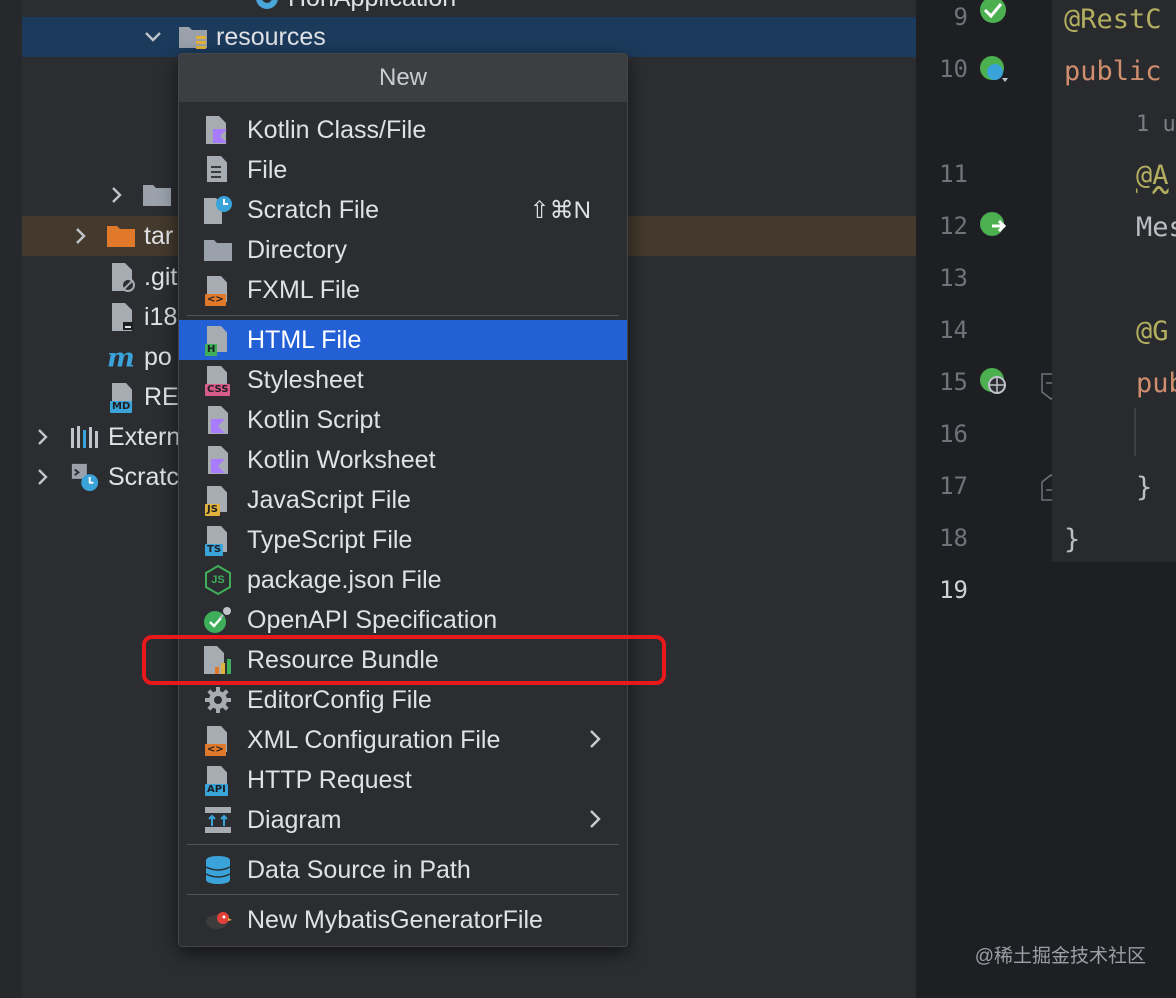 The width and height of the screenshot is (1176, 998). I want to click on editor-gutter: 9 10 11 12 13 14 15 16 17 18 19, so click(988, 499).